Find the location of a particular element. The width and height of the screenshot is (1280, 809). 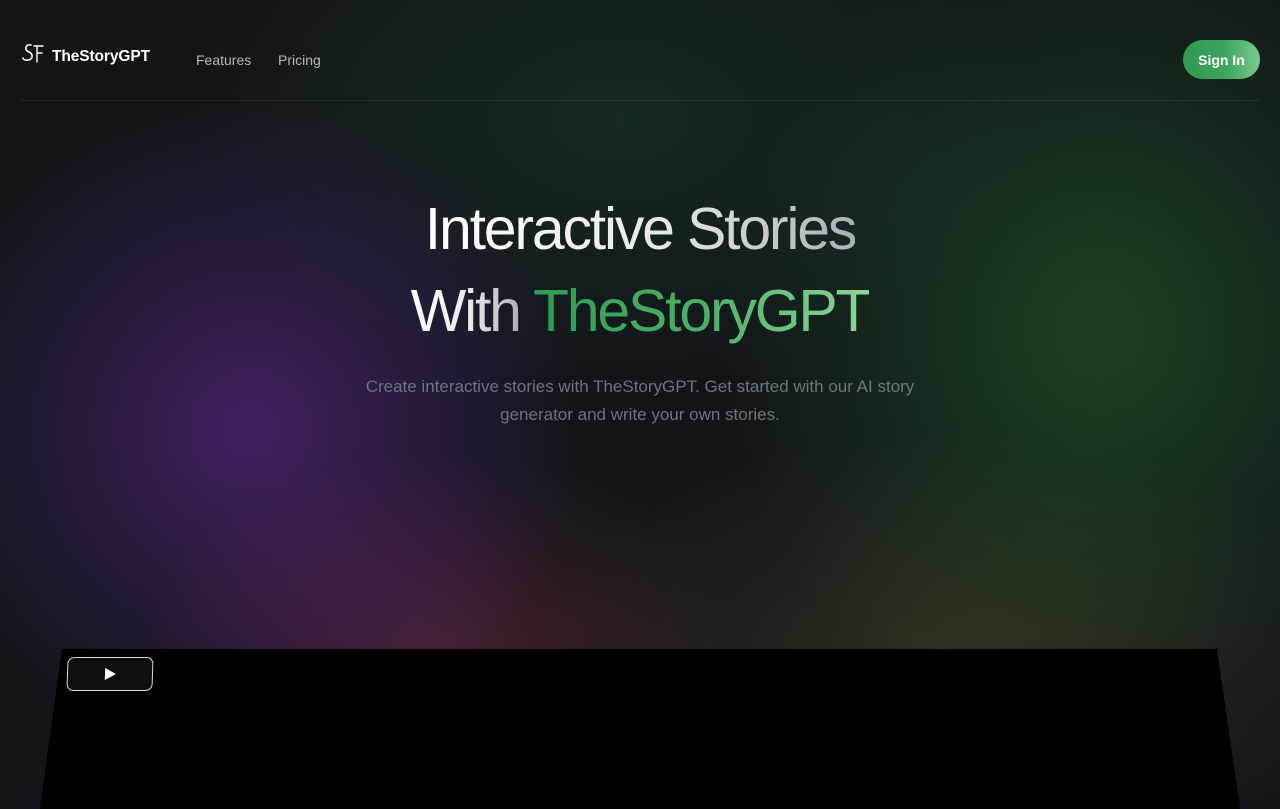

sign-in-button: Sign In is located at coordinates (1221, 59).